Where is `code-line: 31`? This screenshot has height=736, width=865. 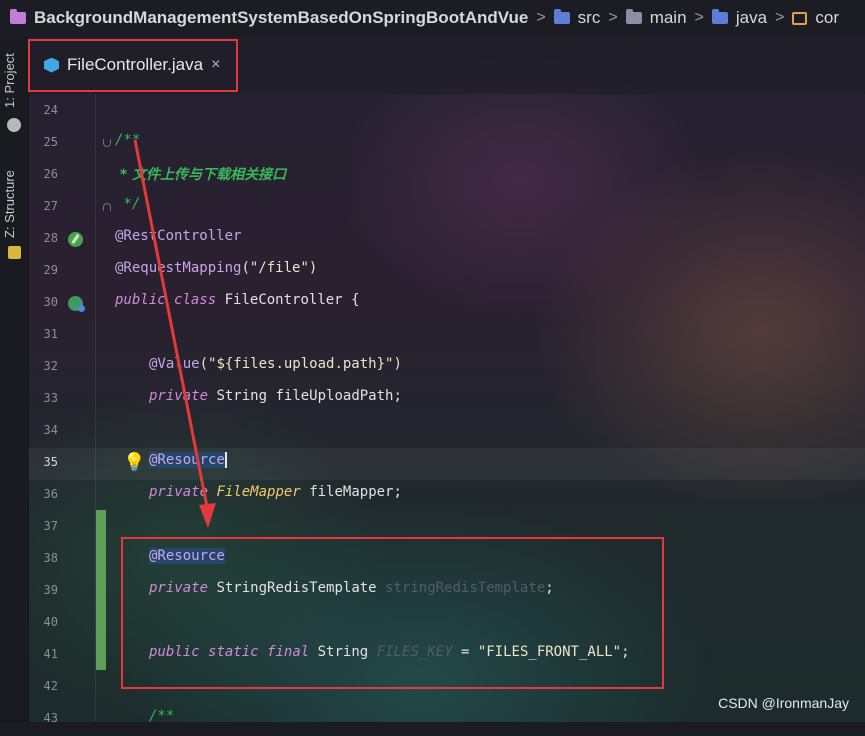
code-line: 31 is located at coordinates (446, 336).